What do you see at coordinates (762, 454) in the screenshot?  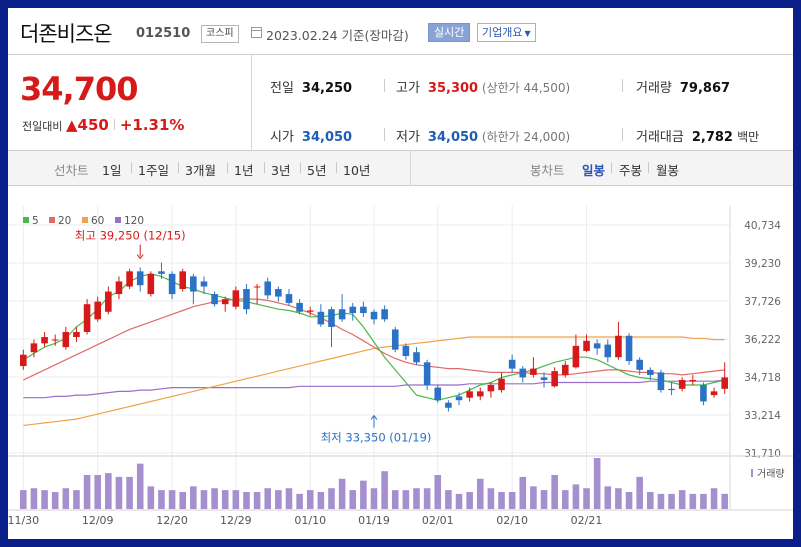 I see `y-tick-label: 31,710` at bounding box center [762, 454].